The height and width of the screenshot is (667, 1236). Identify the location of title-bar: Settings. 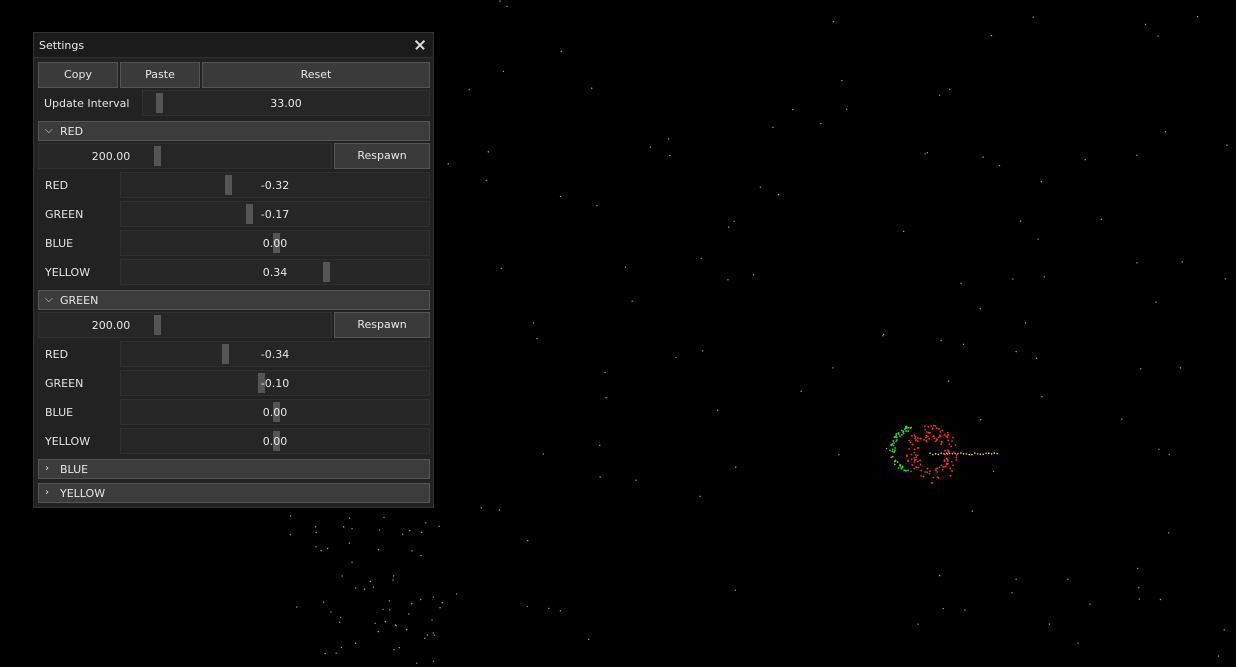
(233, 45).